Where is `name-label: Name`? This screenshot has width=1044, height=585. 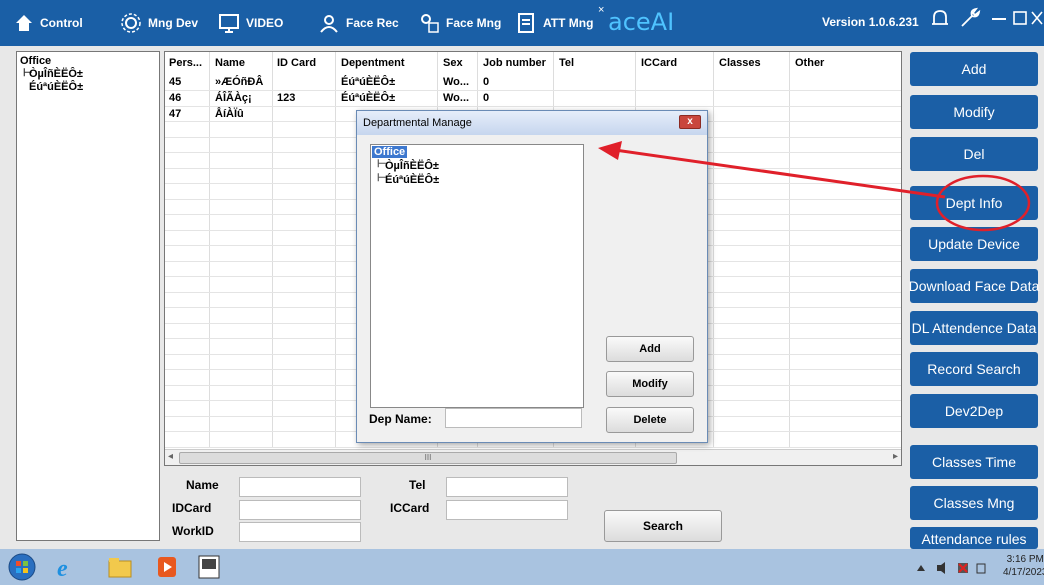 name-label: Name is located at coordinates (202, 485).